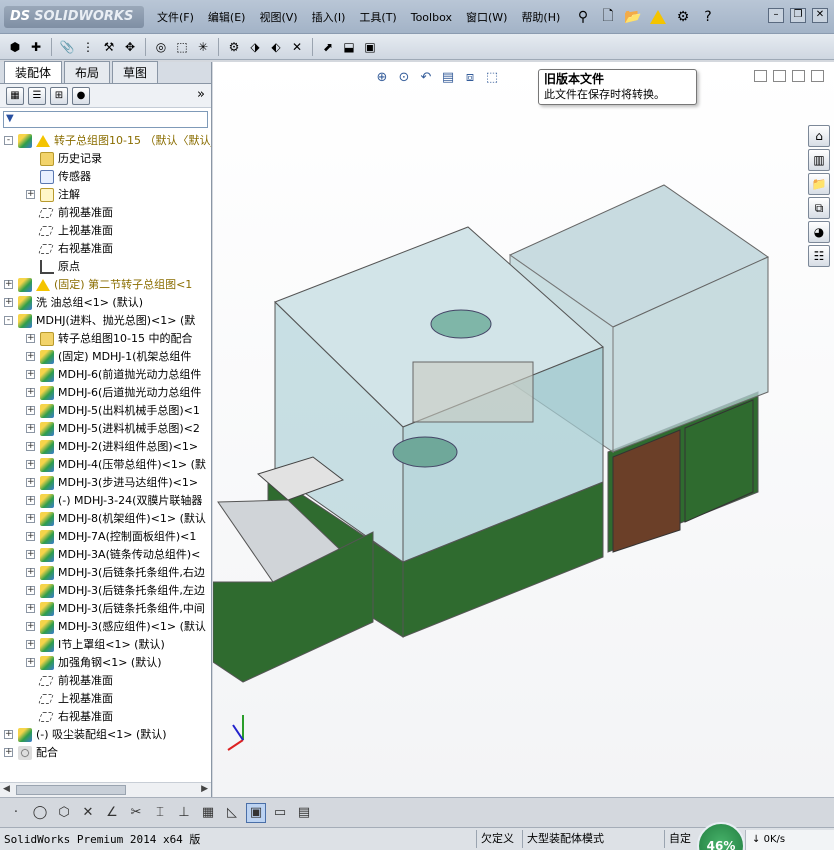  I want to click on tree-item: + MDHJ-5(进料机械手总图)<2, so click(105, 429).